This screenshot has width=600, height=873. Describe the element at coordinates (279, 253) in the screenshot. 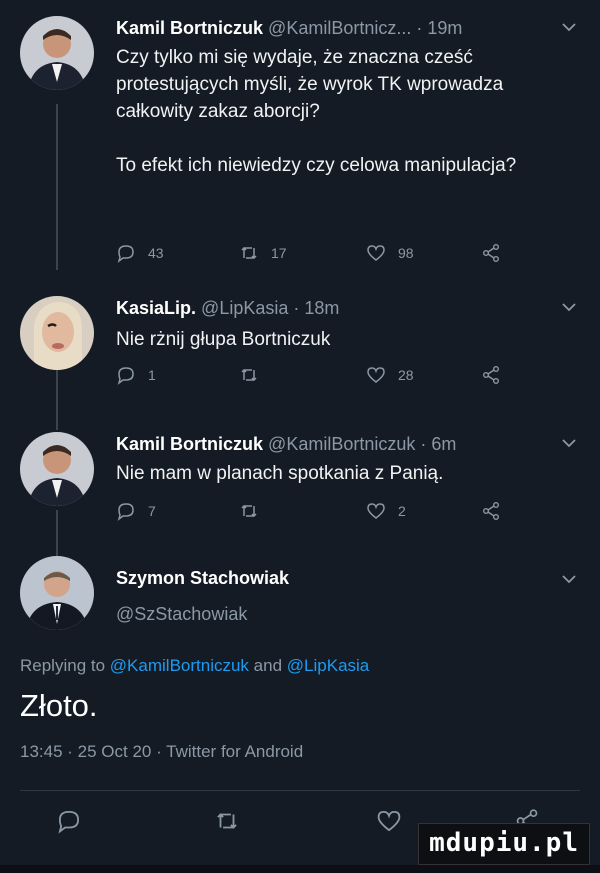

I see `retweet-count: 17` at that location.